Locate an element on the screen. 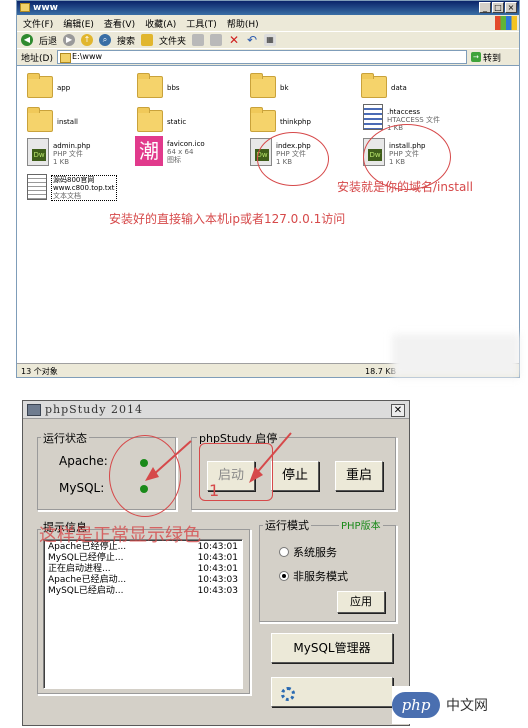 The height and width of the screenshot is (728, 528). phpstudy-title: phpStudy 2014 is located at coordinates (94, 409).